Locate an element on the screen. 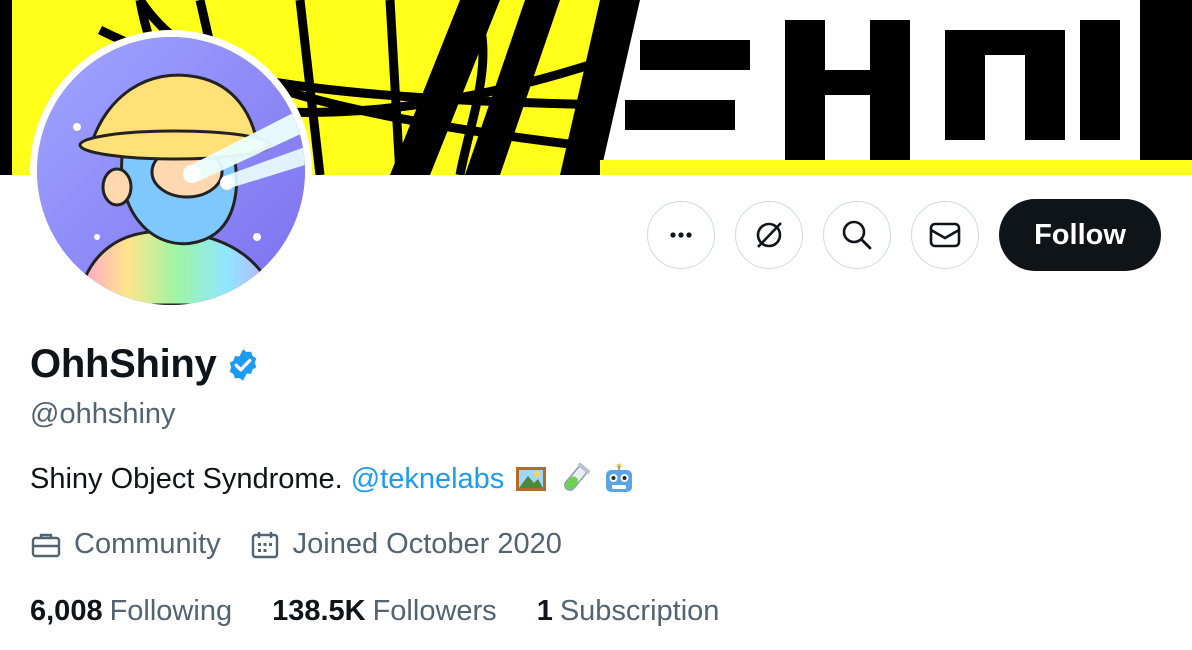  profile-avatar is located at coordinates (171, 171).